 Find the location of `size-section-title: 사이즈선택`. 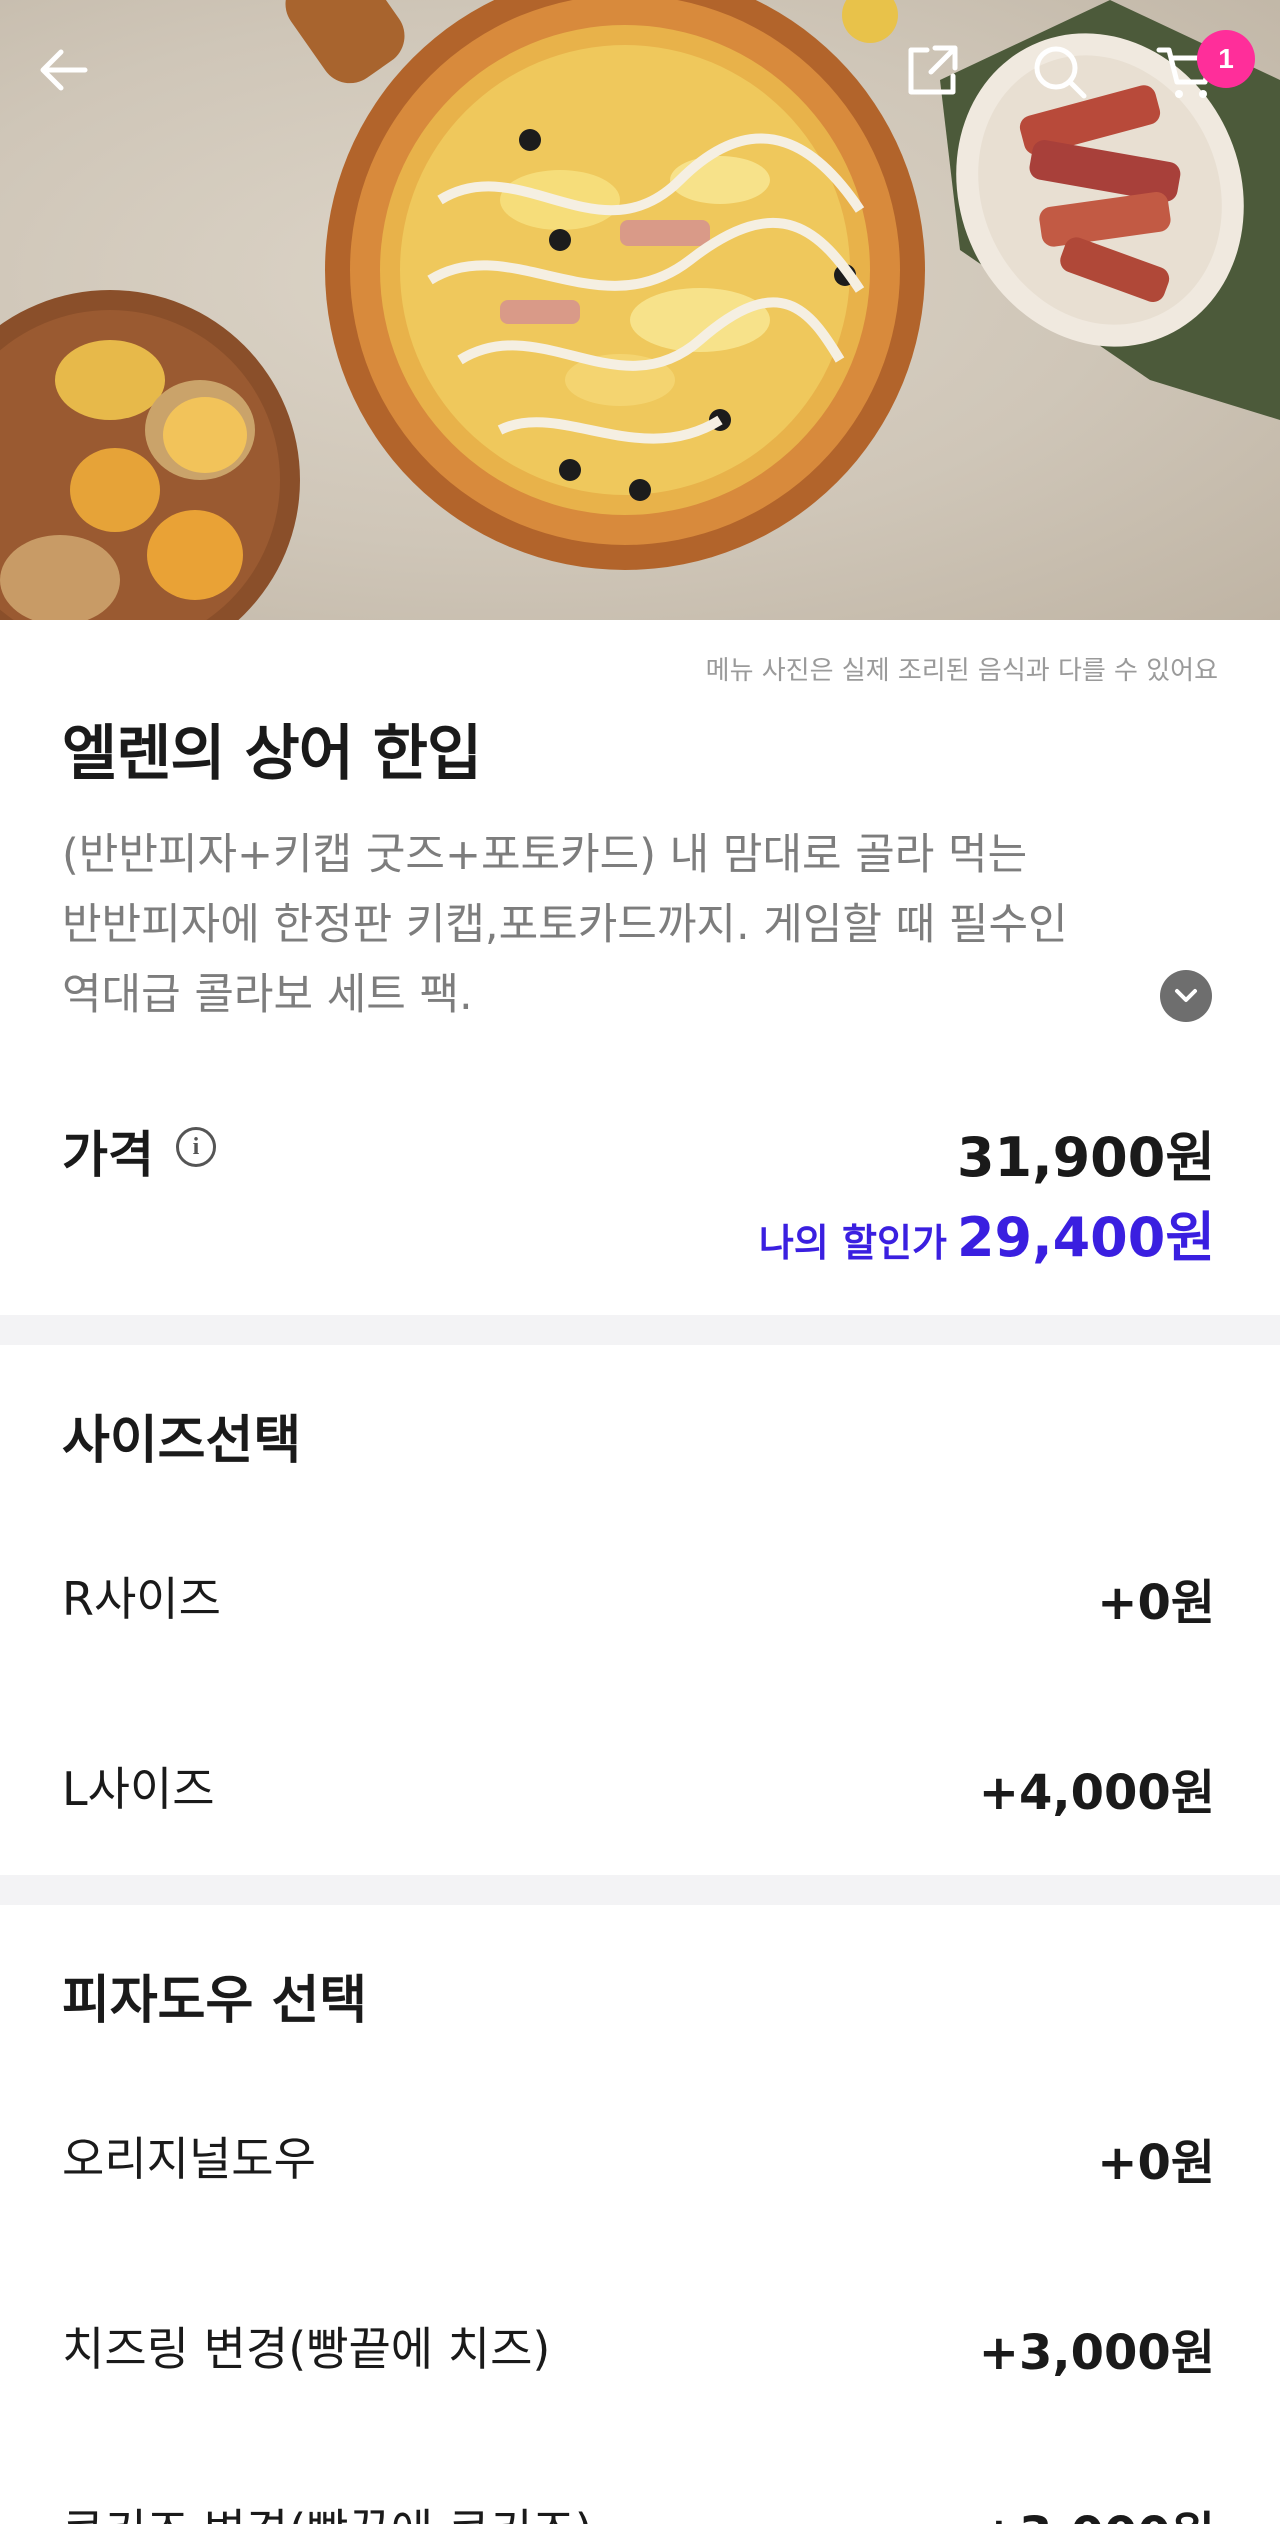

size-section-title: 사이즈선택 is located at coordinates (182, 1441).